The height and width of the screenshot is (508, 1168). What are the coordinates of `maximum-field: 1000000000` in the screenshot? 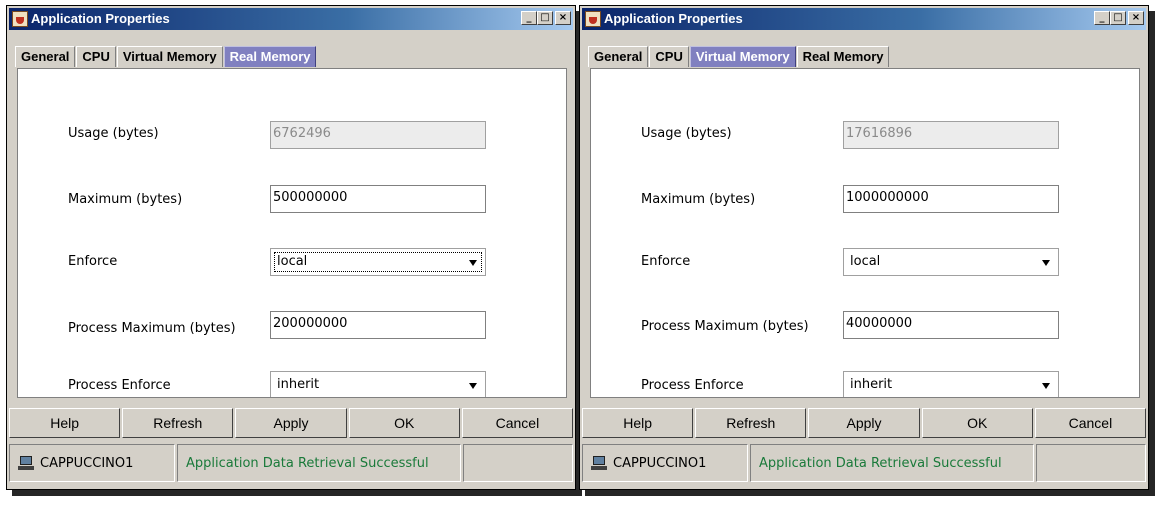 It's located at (951, 199).